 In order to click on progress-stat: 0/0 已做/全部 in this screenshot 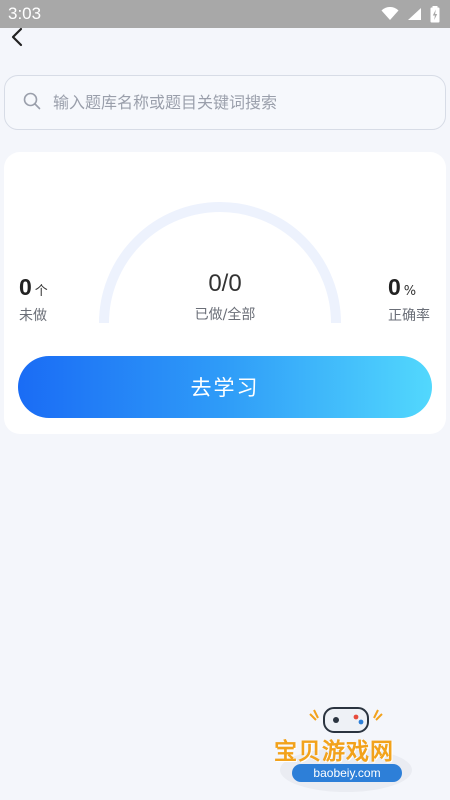, I will do `click(225, 297)`.